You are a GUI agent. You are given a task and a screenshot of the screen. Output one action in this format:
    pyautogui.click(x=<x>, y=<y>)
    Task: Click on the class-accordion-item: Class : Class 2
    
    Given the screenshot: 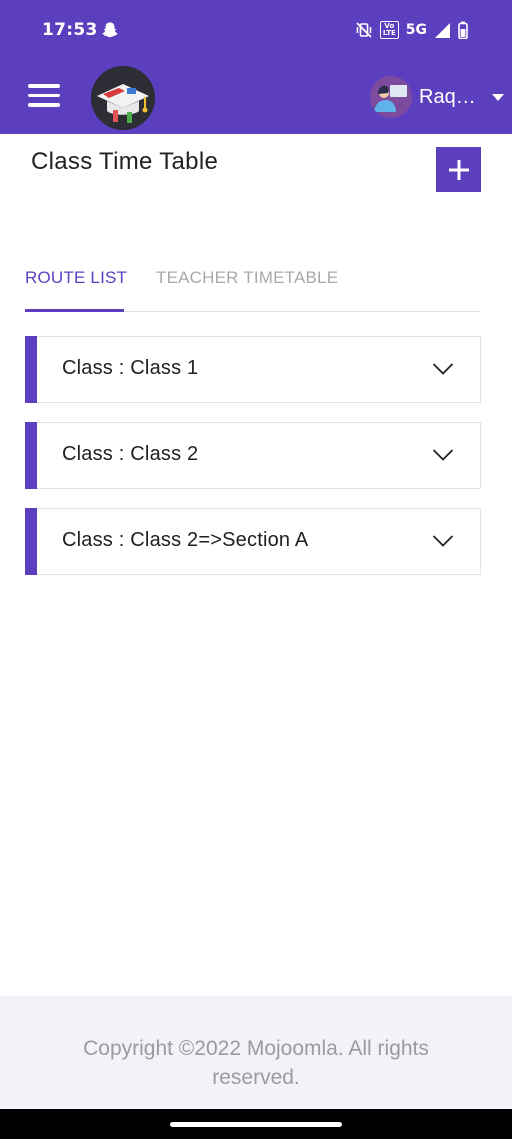 What is the action you would take?
    pyautogui.click(x=253, y=455)
    